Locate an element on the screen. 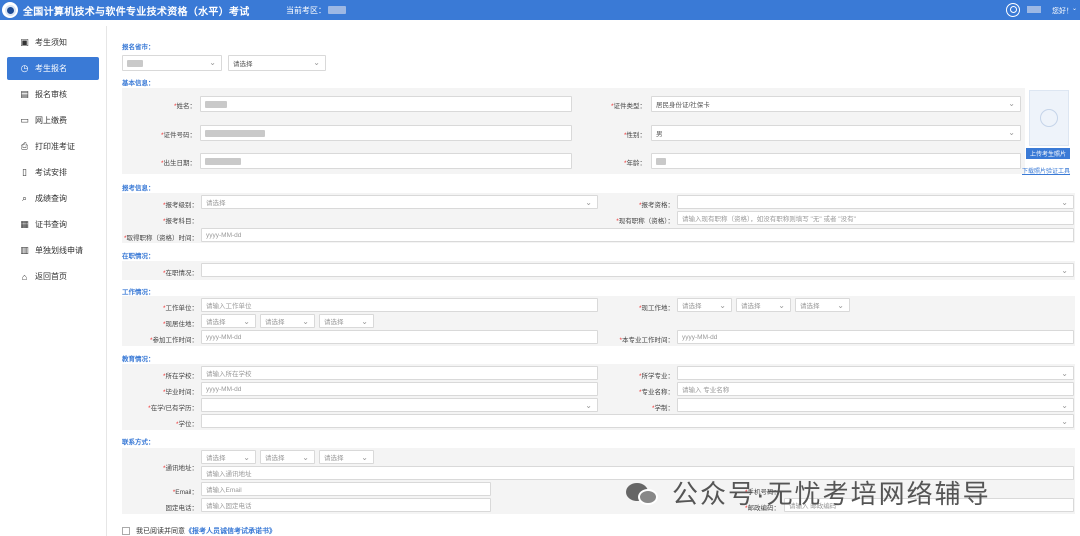 Image resolution: width=1080 pixels, height=536 pixels. watermark-text: 公众号·无忧考培网络辅导 is located at coordinates (831, 494).